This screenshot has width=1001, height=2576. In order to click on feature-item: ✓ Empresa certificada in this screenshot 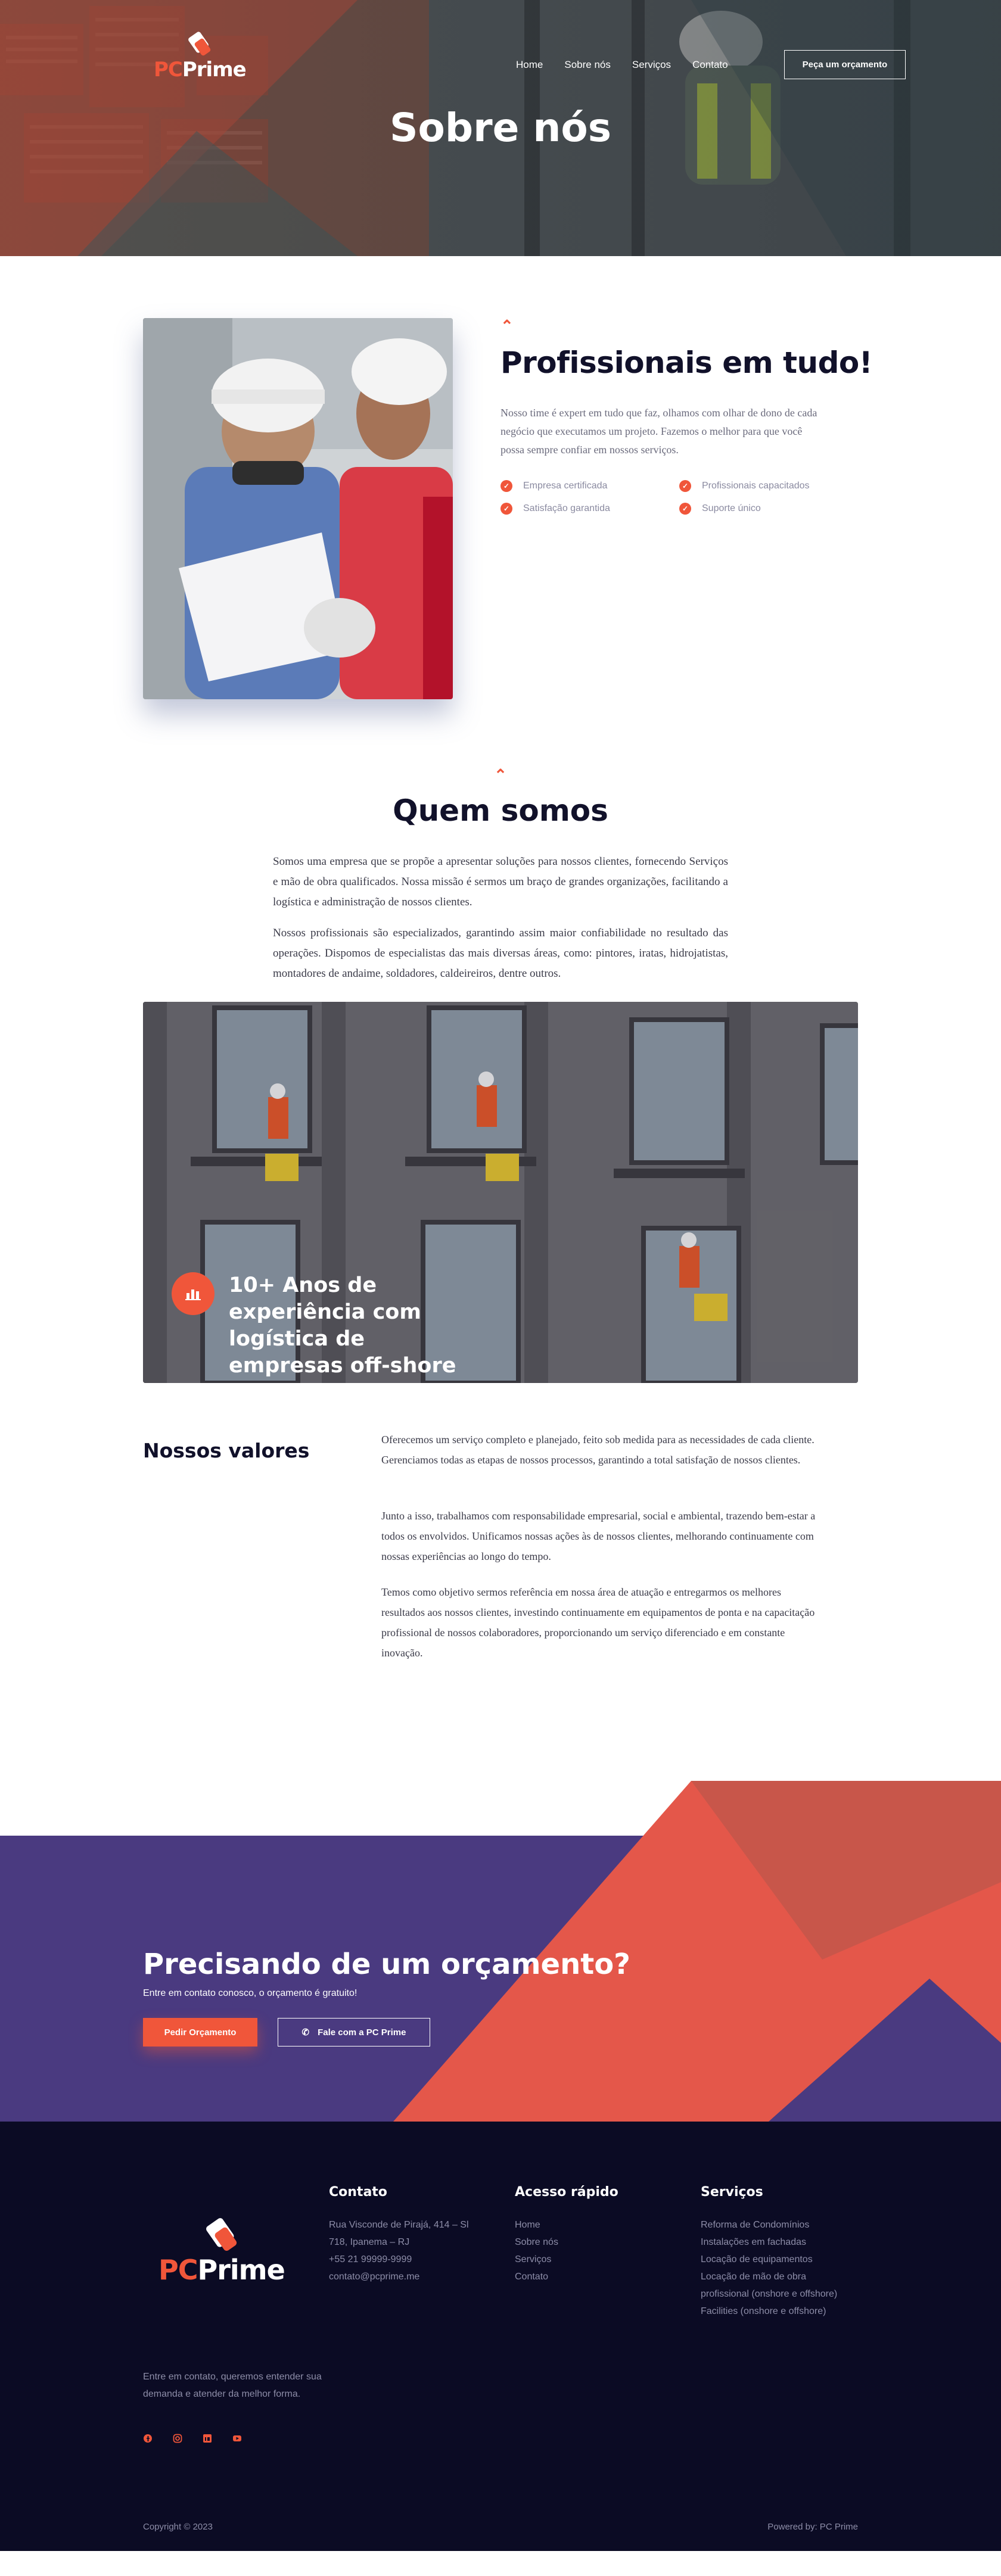, I will do `click(589, 486)`.